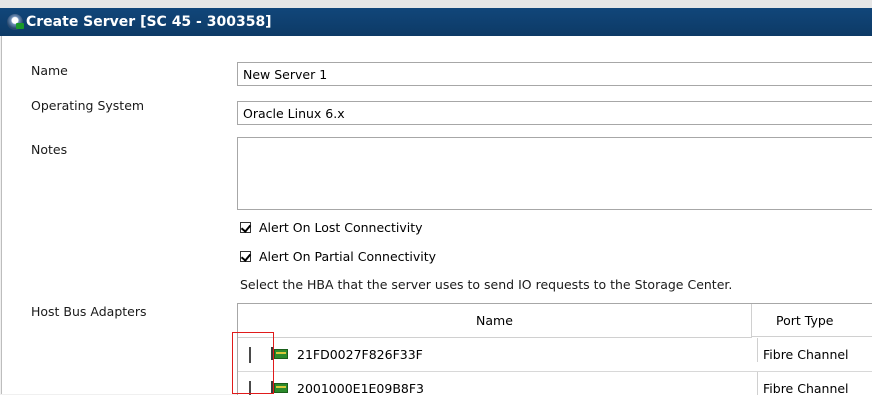 The height and width of the screenshot is (395, 872). What do you see at coordinates (88, 105) in the screenshot?
I see `operating-system-label: Operating System` at bounding box center [88, 105].